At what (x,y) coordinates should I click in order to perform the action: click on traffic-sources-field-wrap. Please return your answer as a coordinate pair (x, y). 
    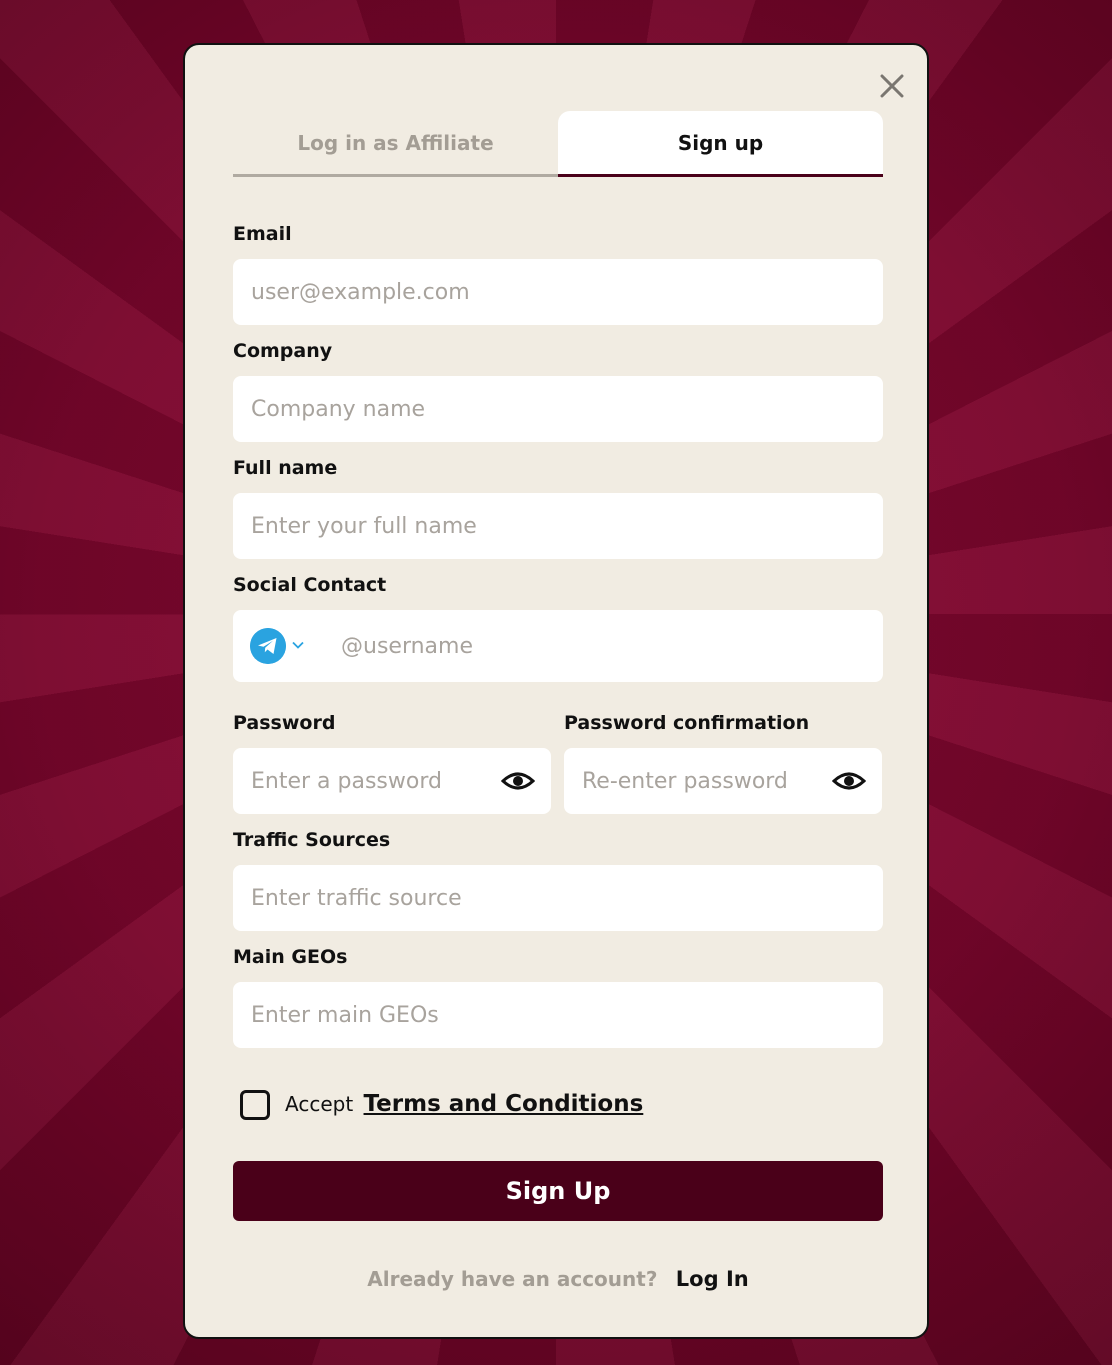
    Looking at the image, I should click on (558, 898).